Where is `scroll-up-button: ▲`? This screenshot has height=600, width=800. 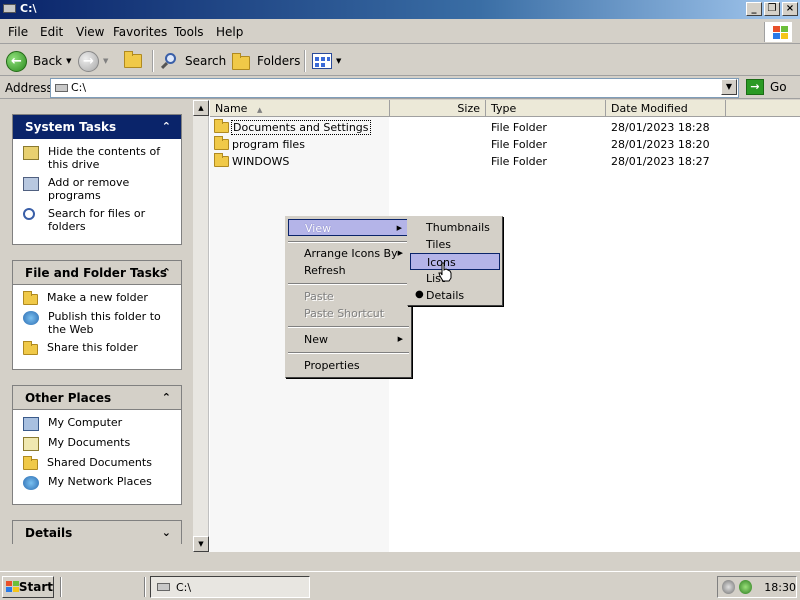
scroll-up-button: ▲ is located at coordinates (201, 108).